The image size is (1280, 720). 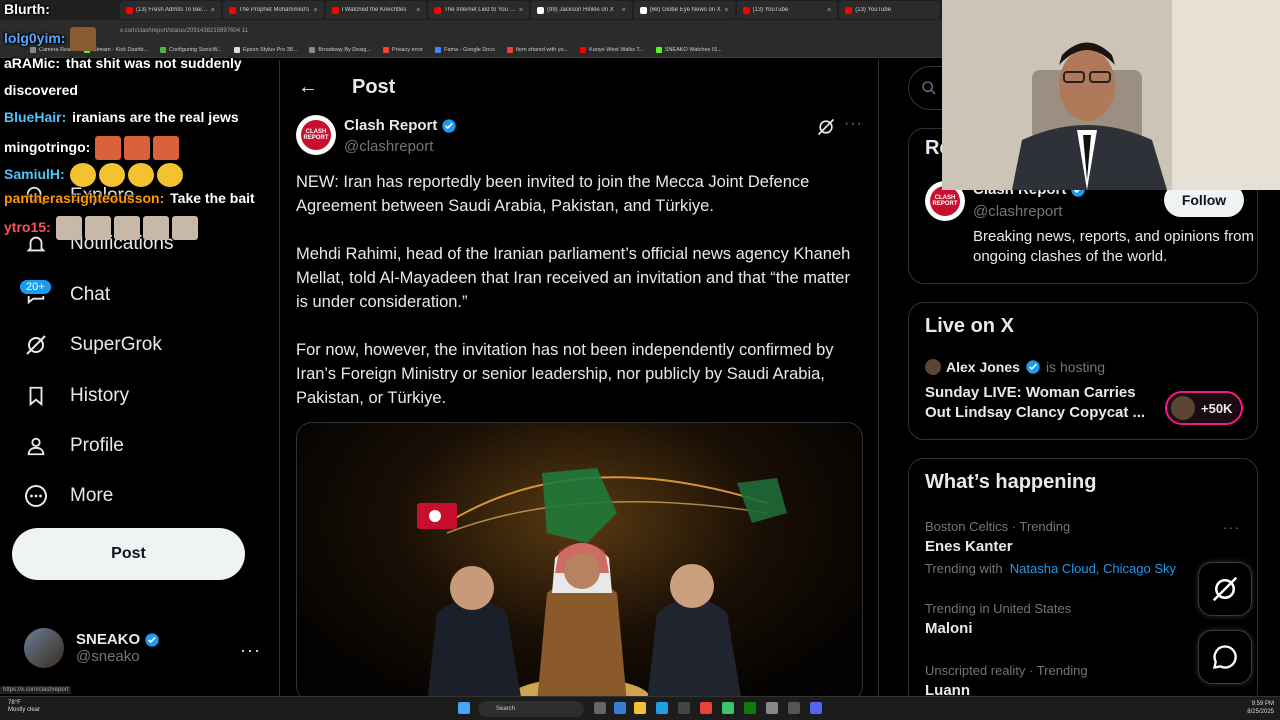 What do you see at coordinates (24, 707) in the screenshot?
I see `weather-widget: 78°F Mostly clear` at bounding box center [24, 707].